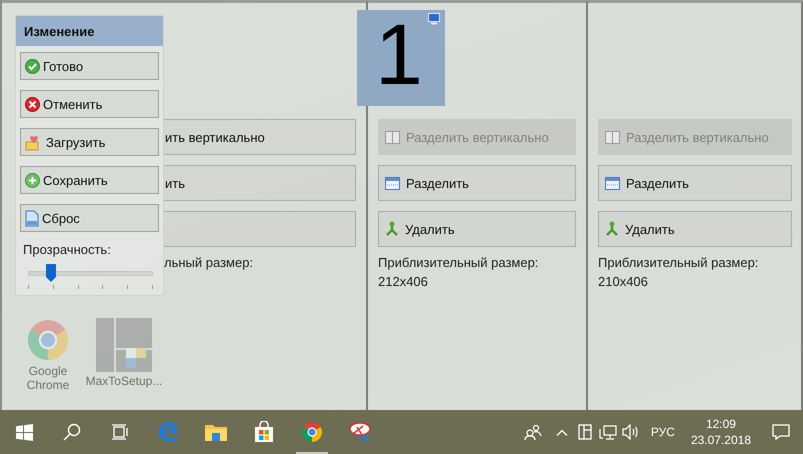 The image size is (803, 454). I want to click on cancel-button: Отменить, so click(89, 104).